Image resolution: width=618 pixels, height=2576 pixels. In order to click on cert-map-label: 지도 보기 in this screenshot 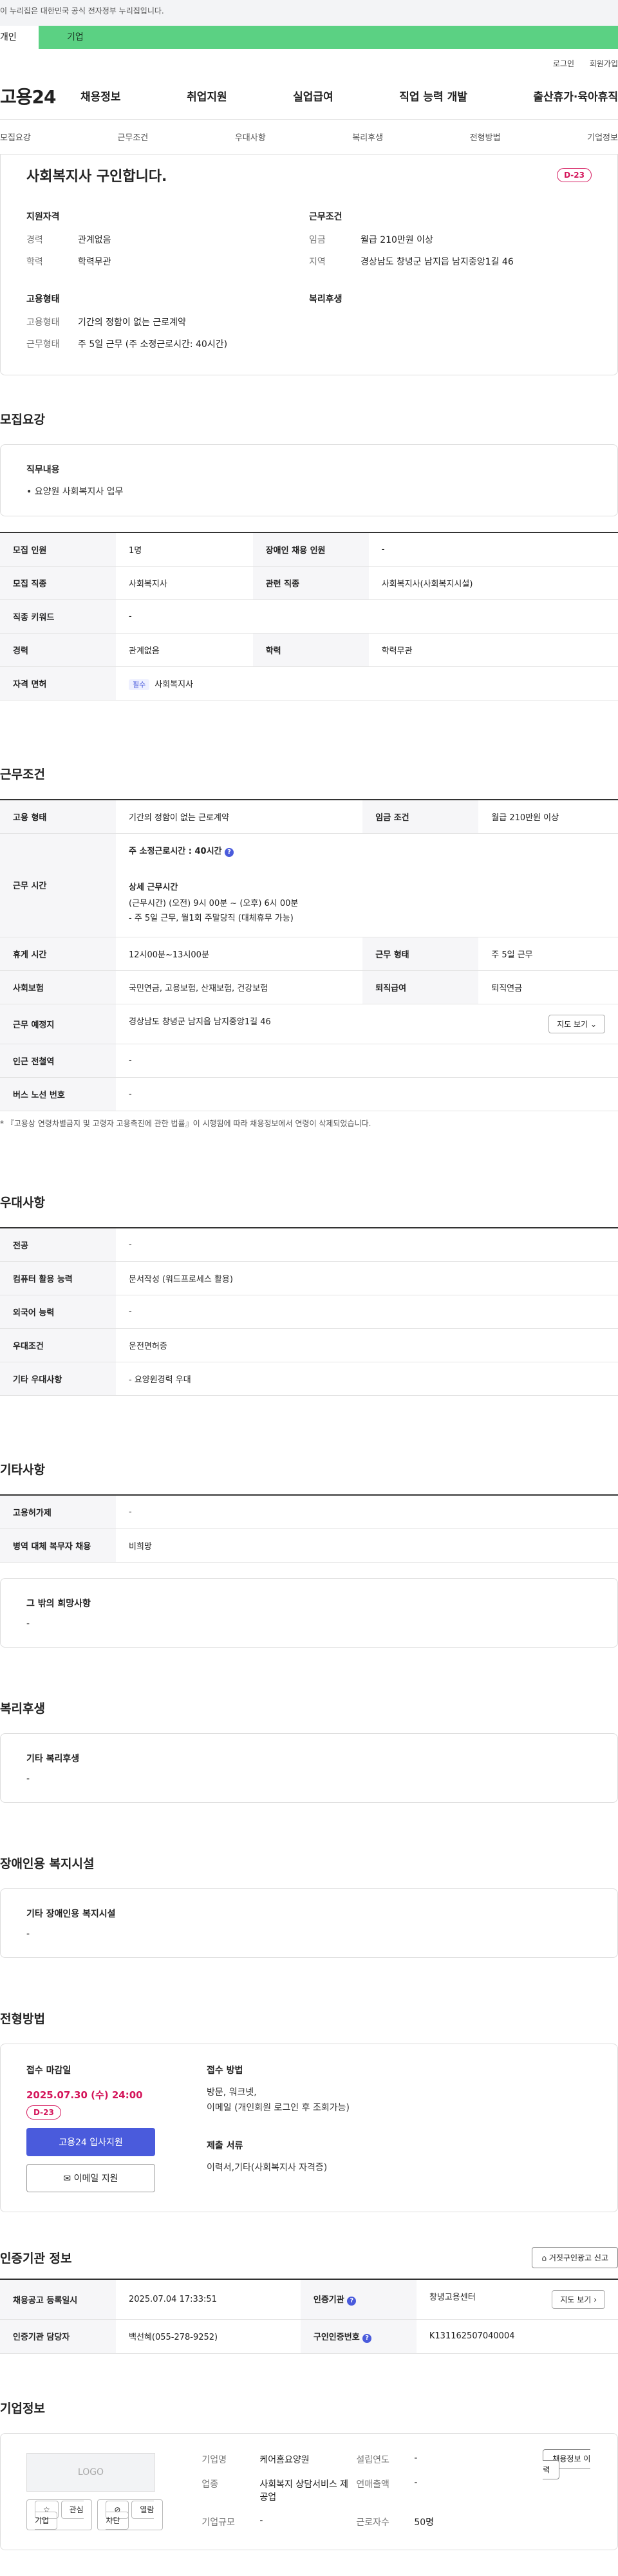, I will do `click(576, 2299)`.